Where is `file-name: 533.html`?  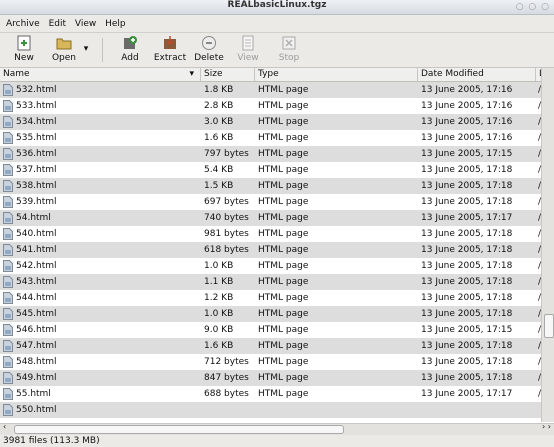 file-name: 533.html is located at coordinates (36, 106).